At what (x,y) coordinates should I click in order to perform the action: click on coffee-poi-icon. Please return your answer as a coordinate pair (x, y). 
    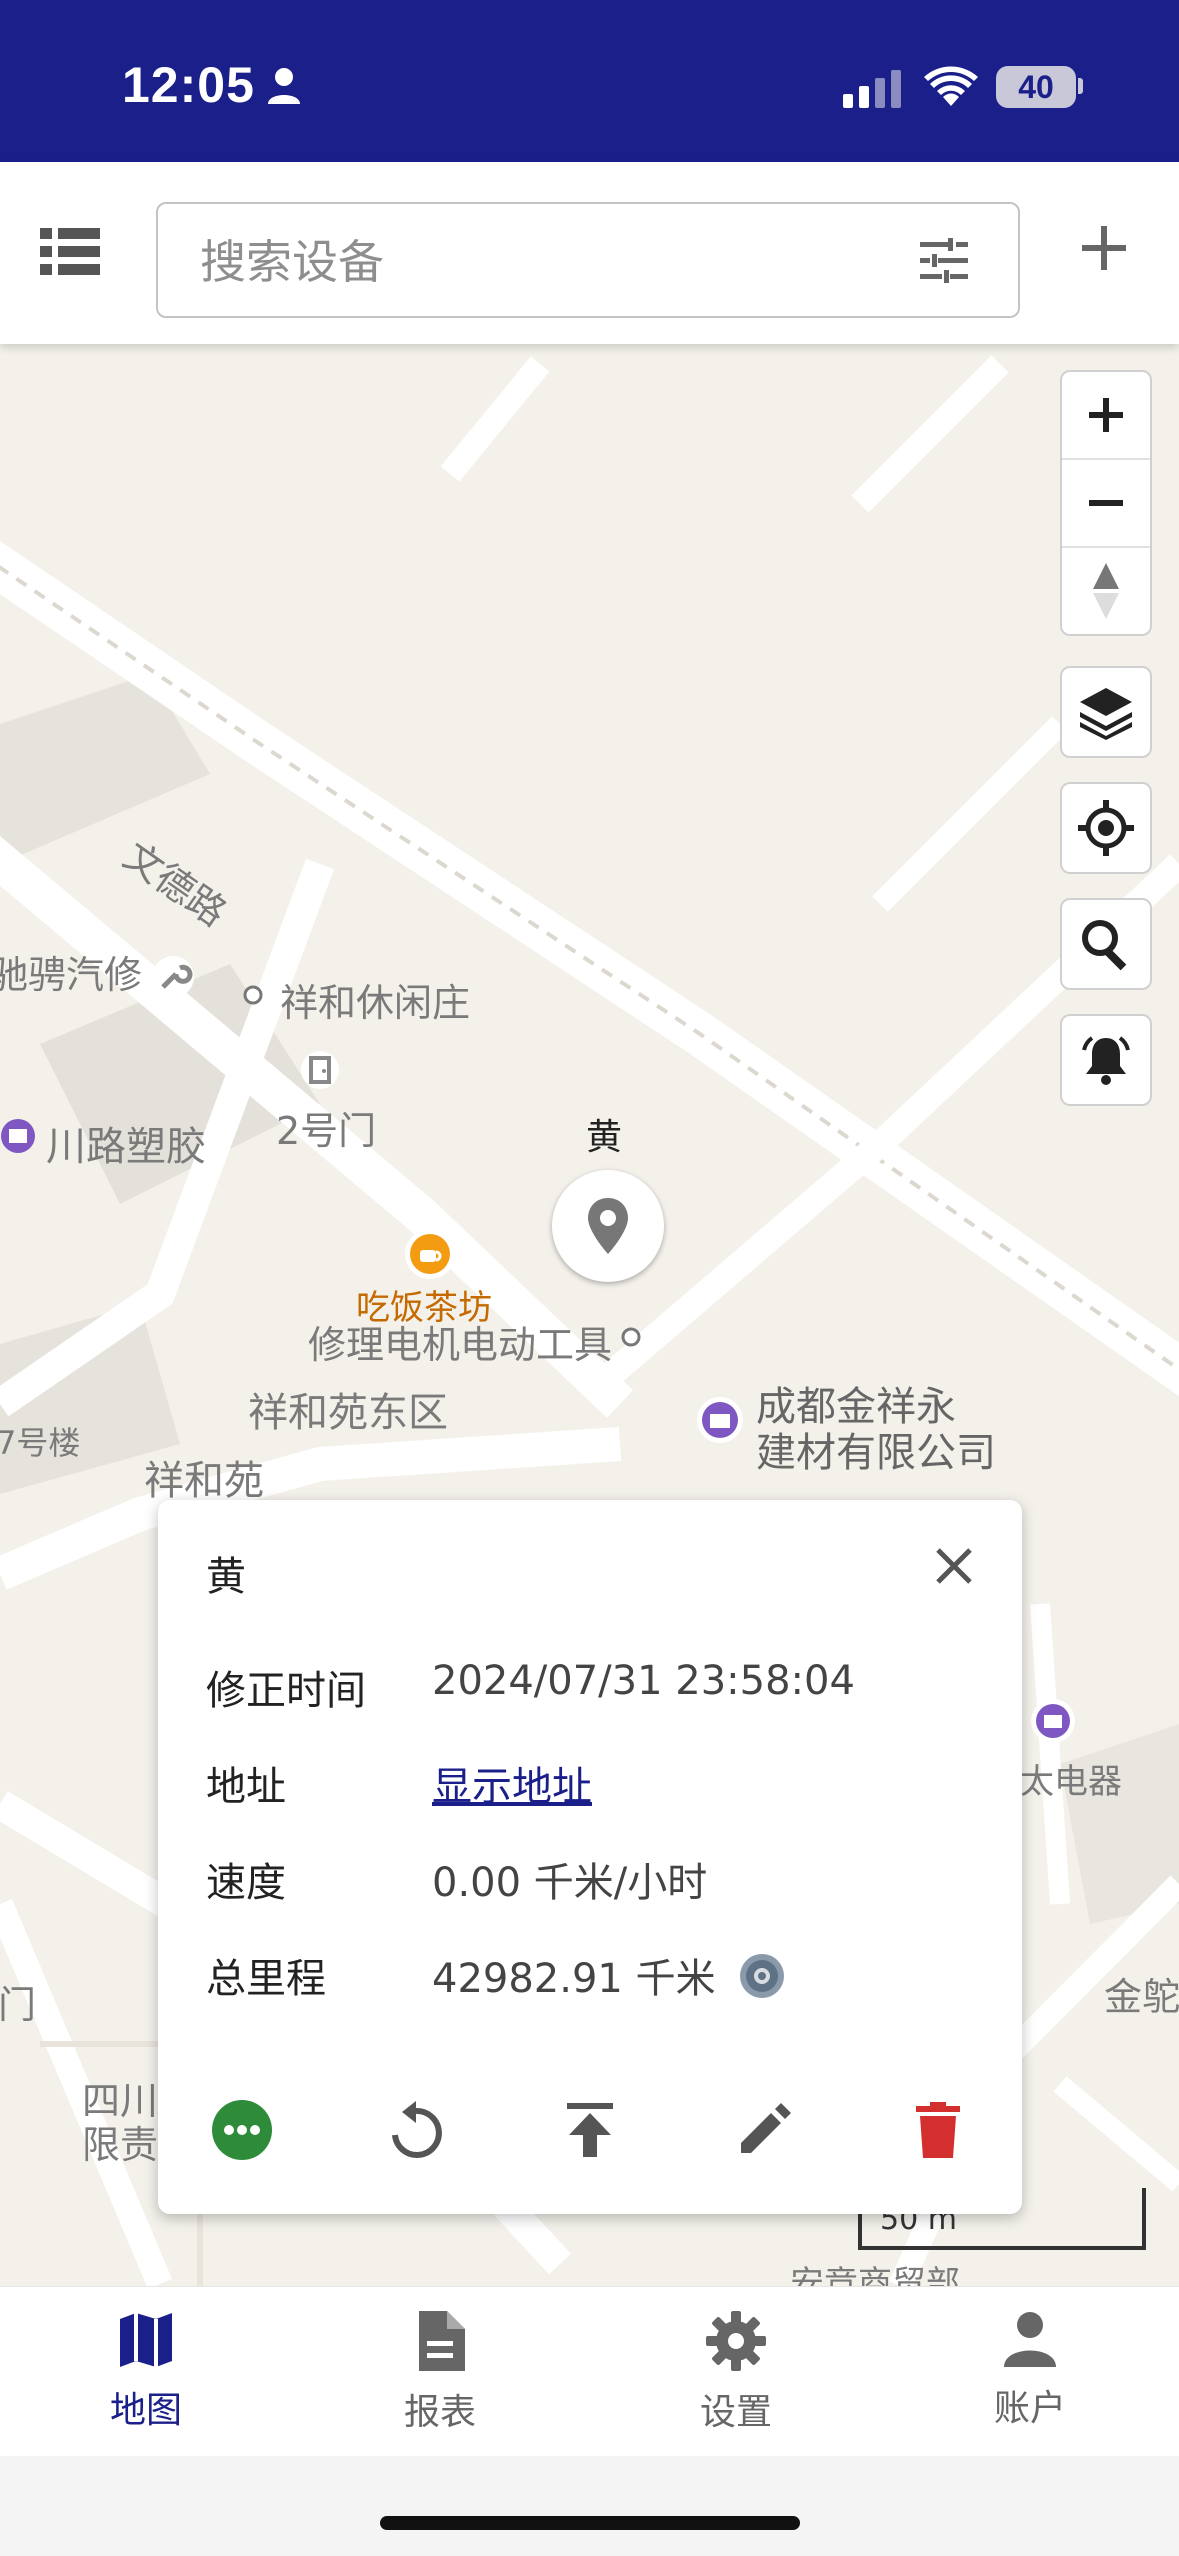
    Looking at the image, I should click on (430, 1256).